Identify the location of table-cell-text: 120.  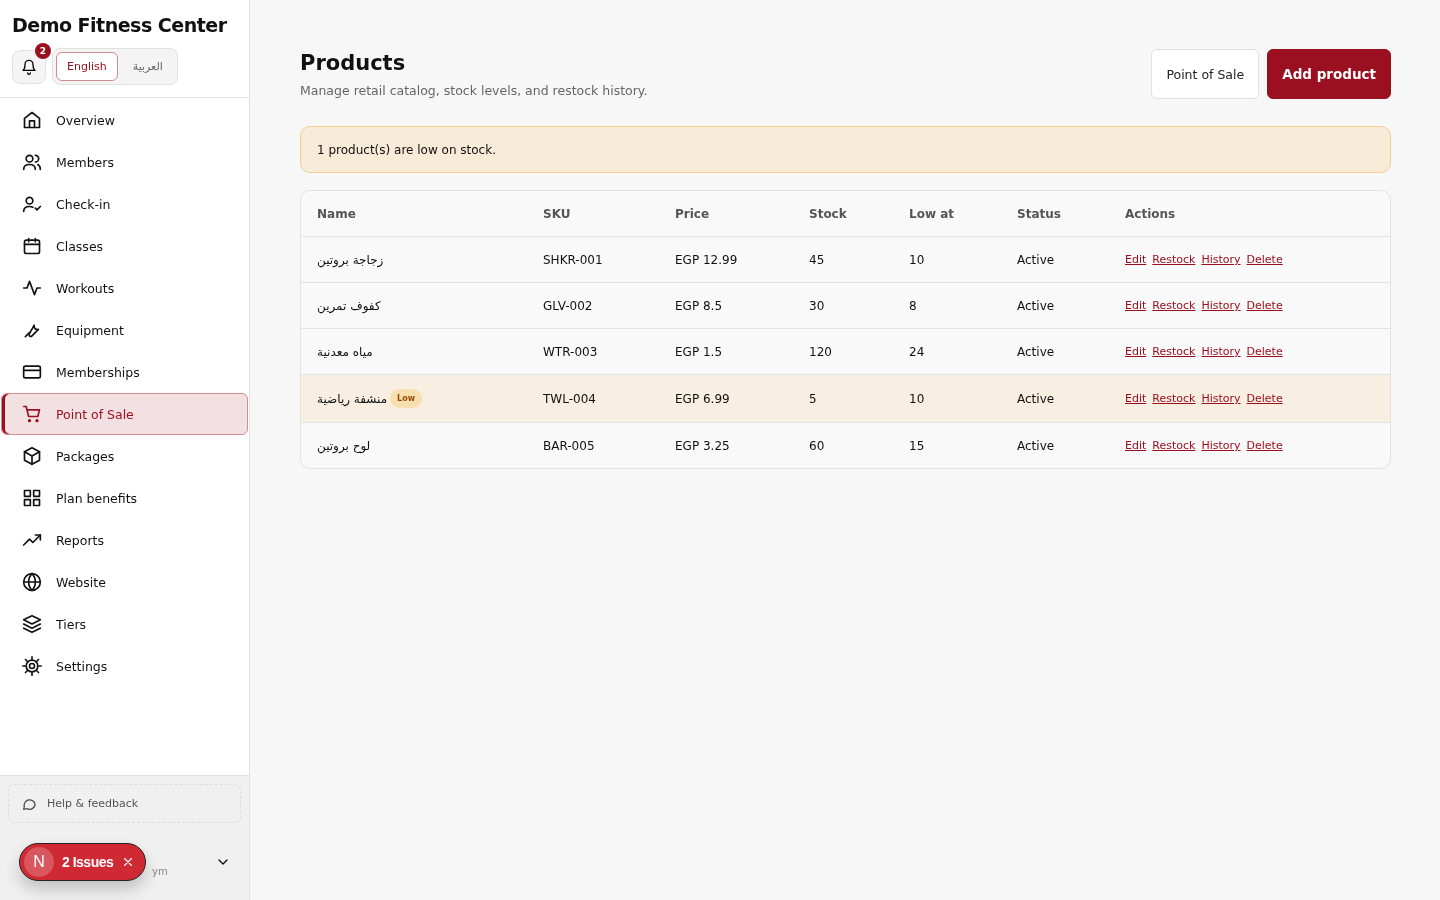
(821, 351).